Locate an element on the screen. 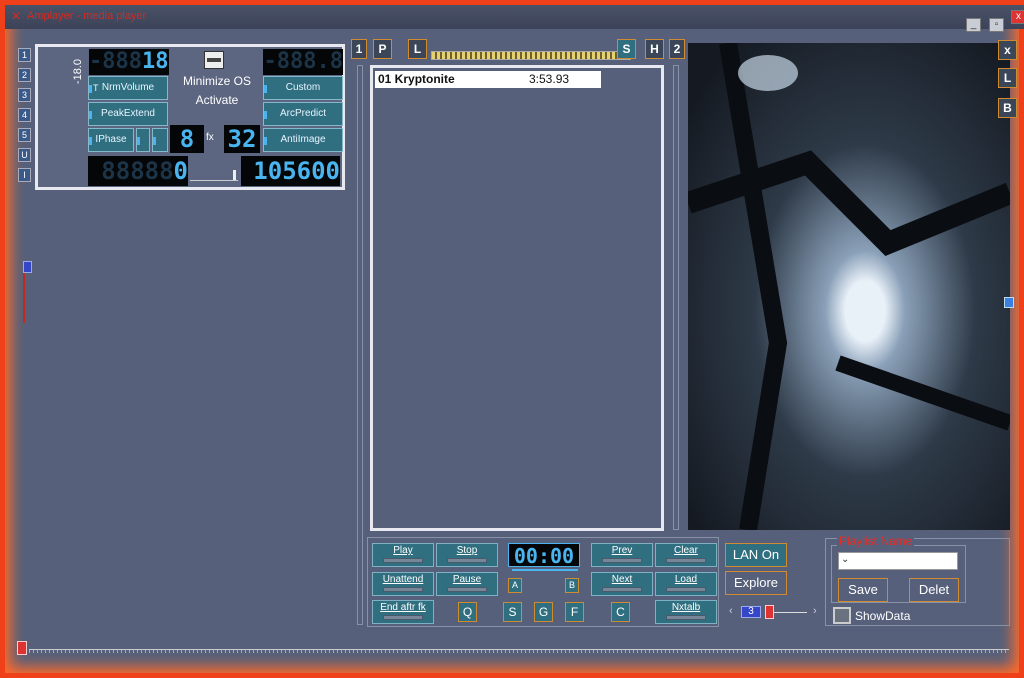 The width and height of the screenshot is (1024, 678). section-2-button: 2 is located at coordinates (677, 49).